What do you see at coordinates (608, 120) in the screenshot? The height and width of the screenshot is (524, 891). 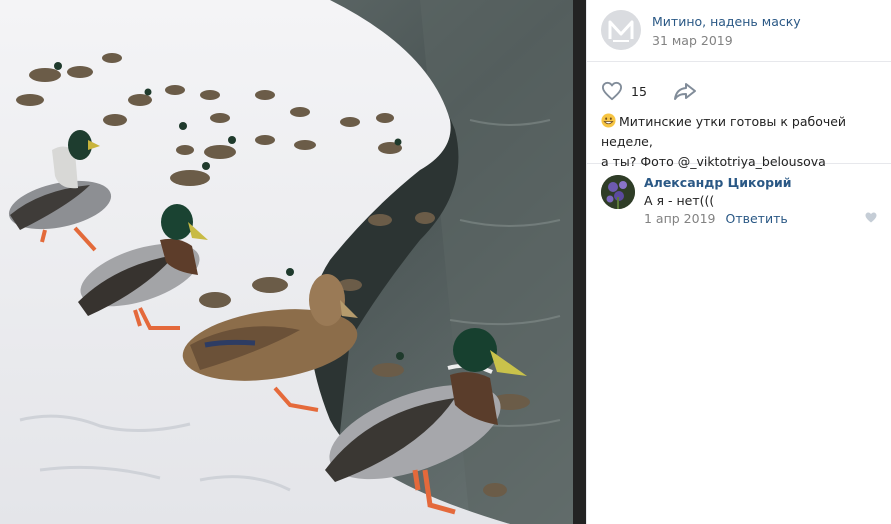 I see `grinning-face-icon` at bounding box center [608, 120].